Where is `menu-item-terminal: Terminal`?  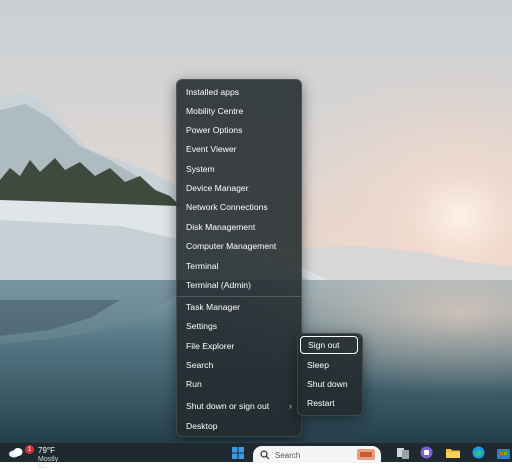
menu-item-terminal: Terminal is located at coordinates (239, 266).